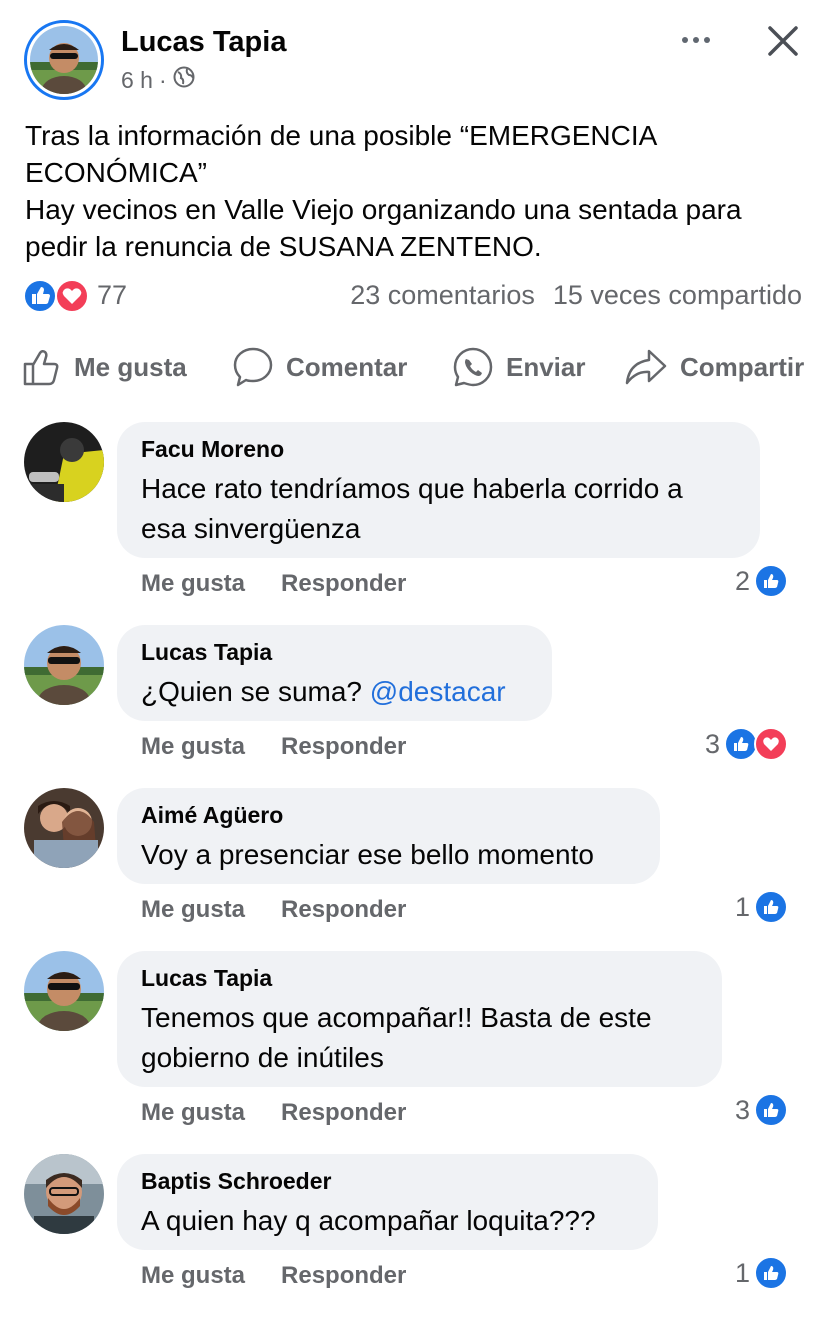  Describe the element at coordinates (546, 366) in the screenshot. I see `send-button-label: Enviar` at that location.